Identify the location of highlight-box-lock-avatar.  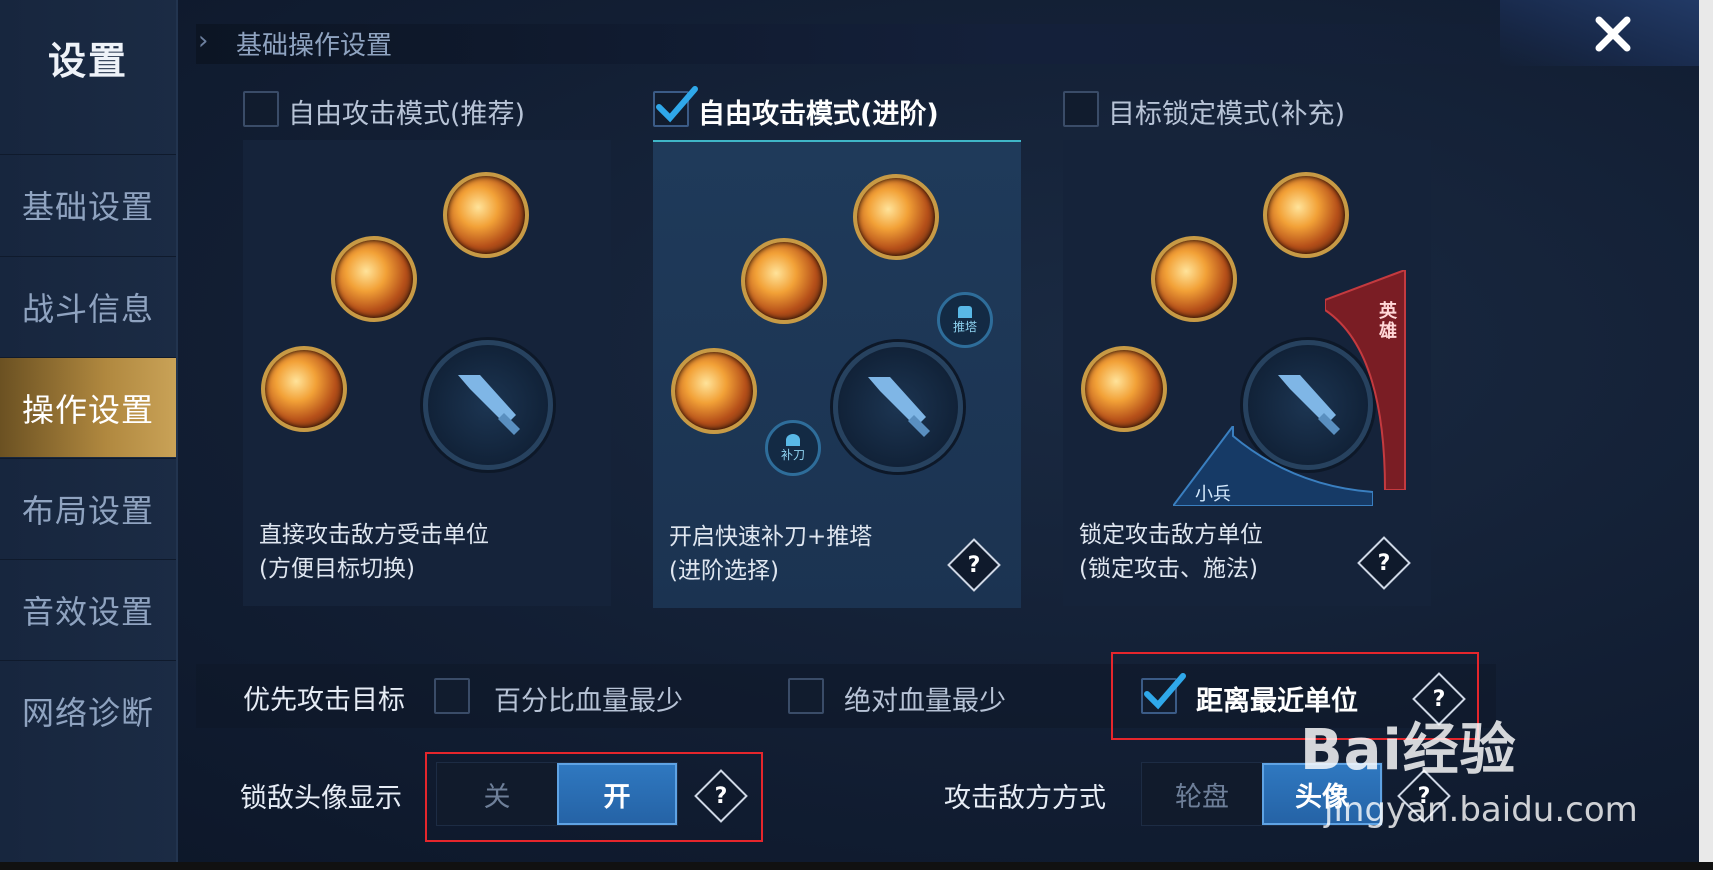
(594, 797).